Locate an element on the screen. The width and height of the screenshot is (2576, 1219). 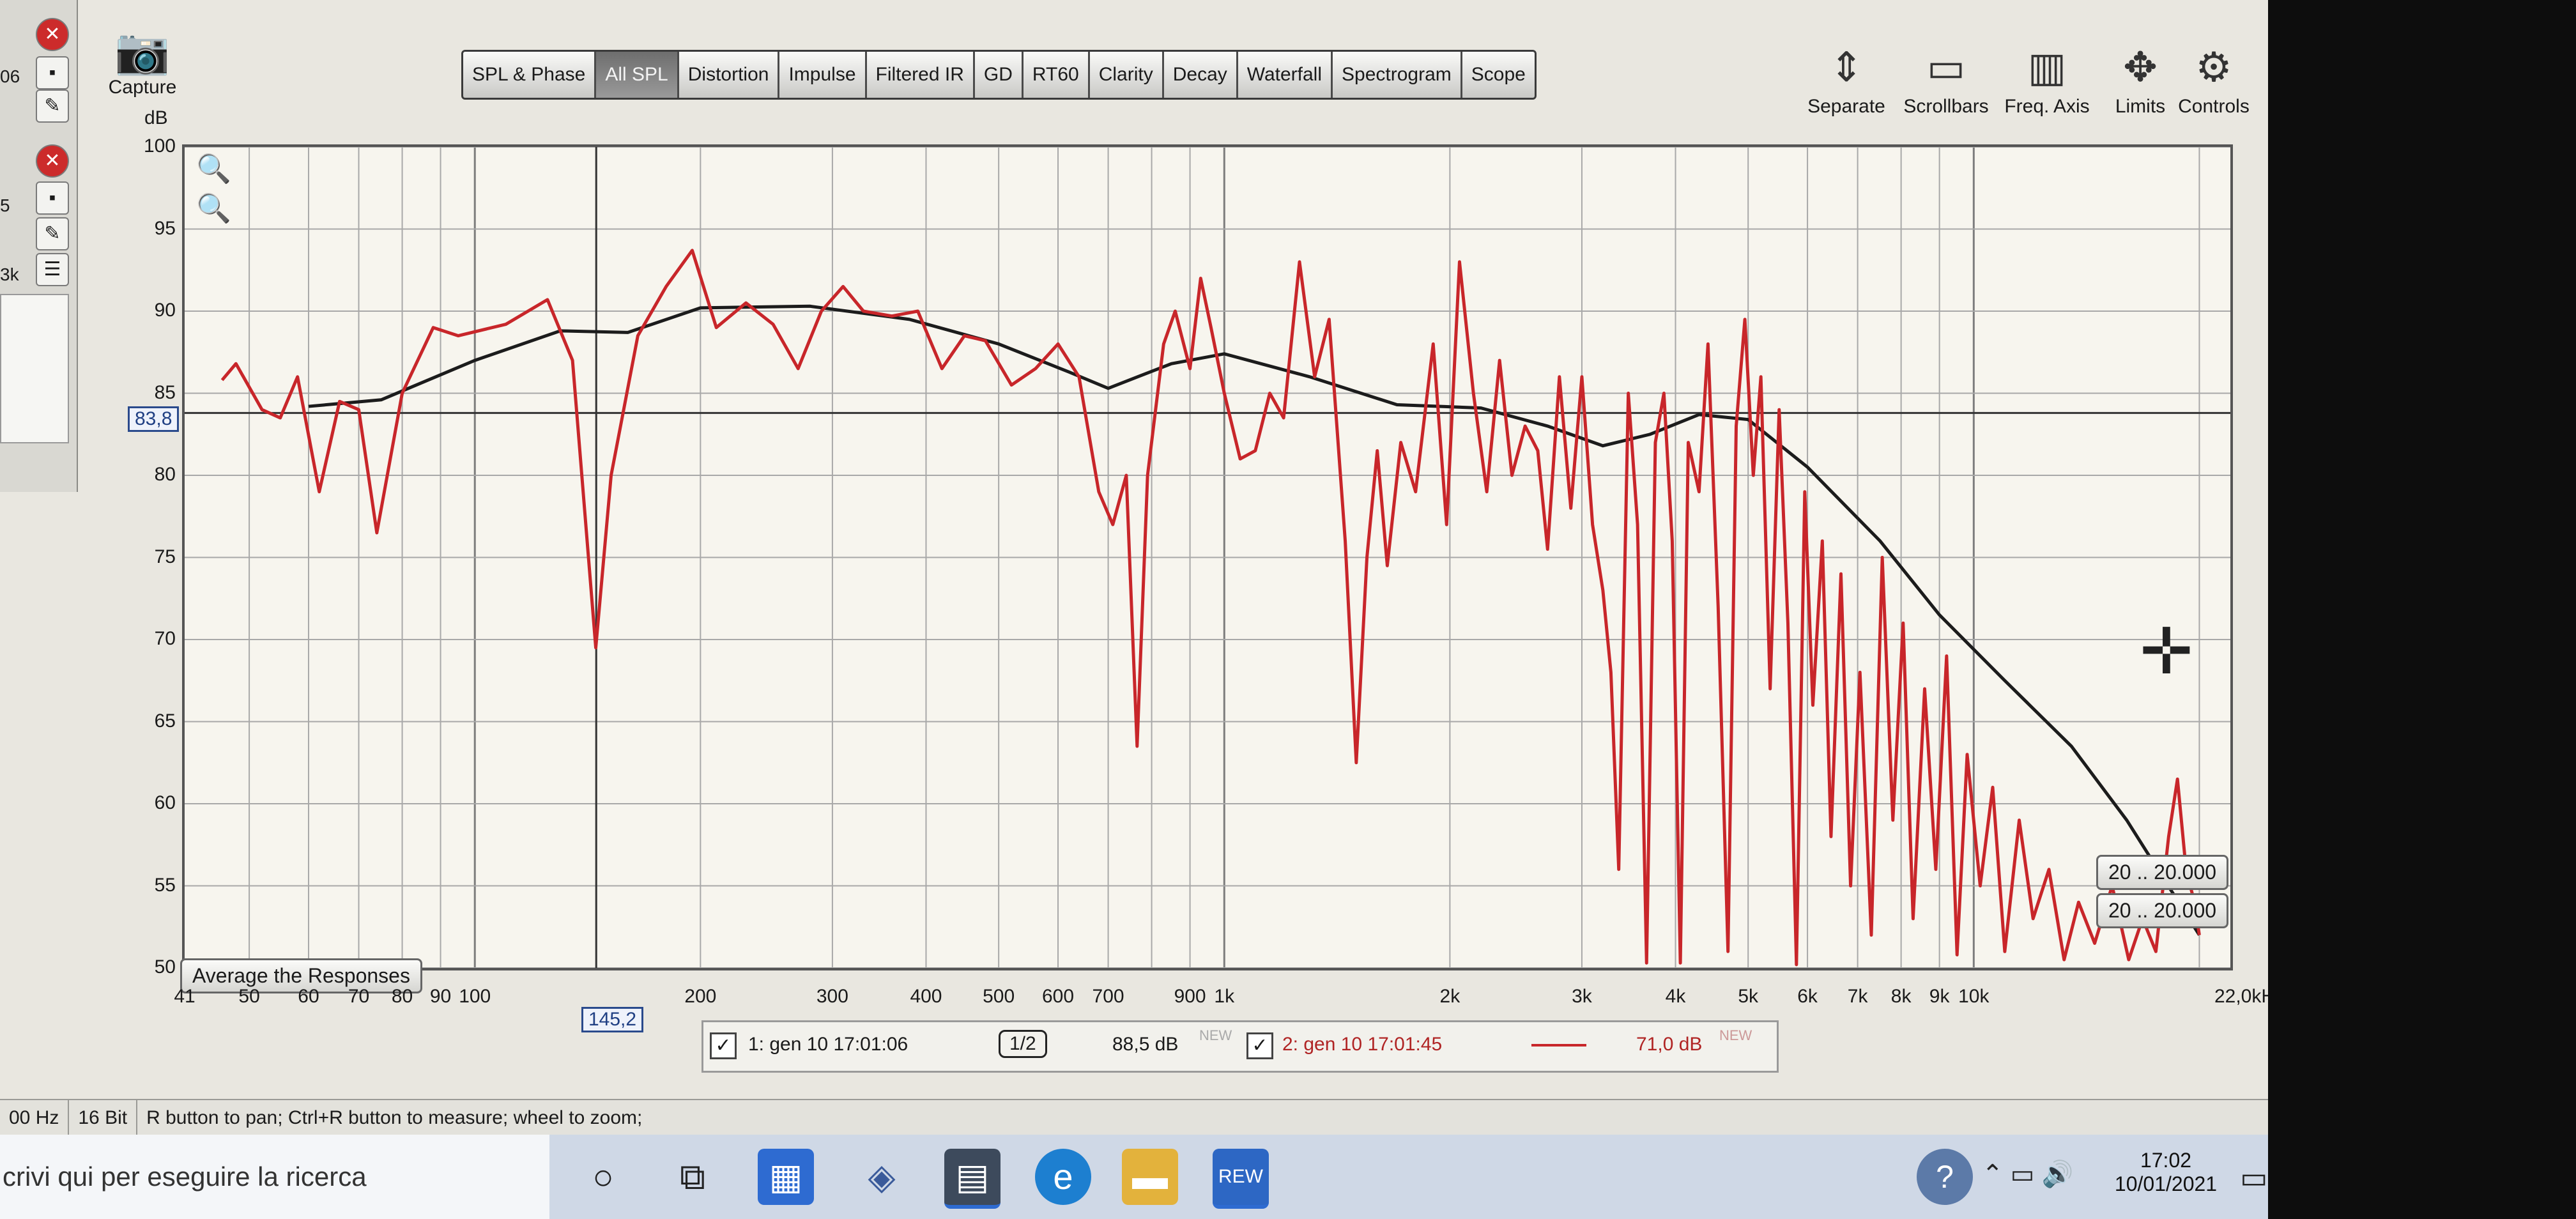
calculator-icon: ▤ is located at coordinates (972, 1179).